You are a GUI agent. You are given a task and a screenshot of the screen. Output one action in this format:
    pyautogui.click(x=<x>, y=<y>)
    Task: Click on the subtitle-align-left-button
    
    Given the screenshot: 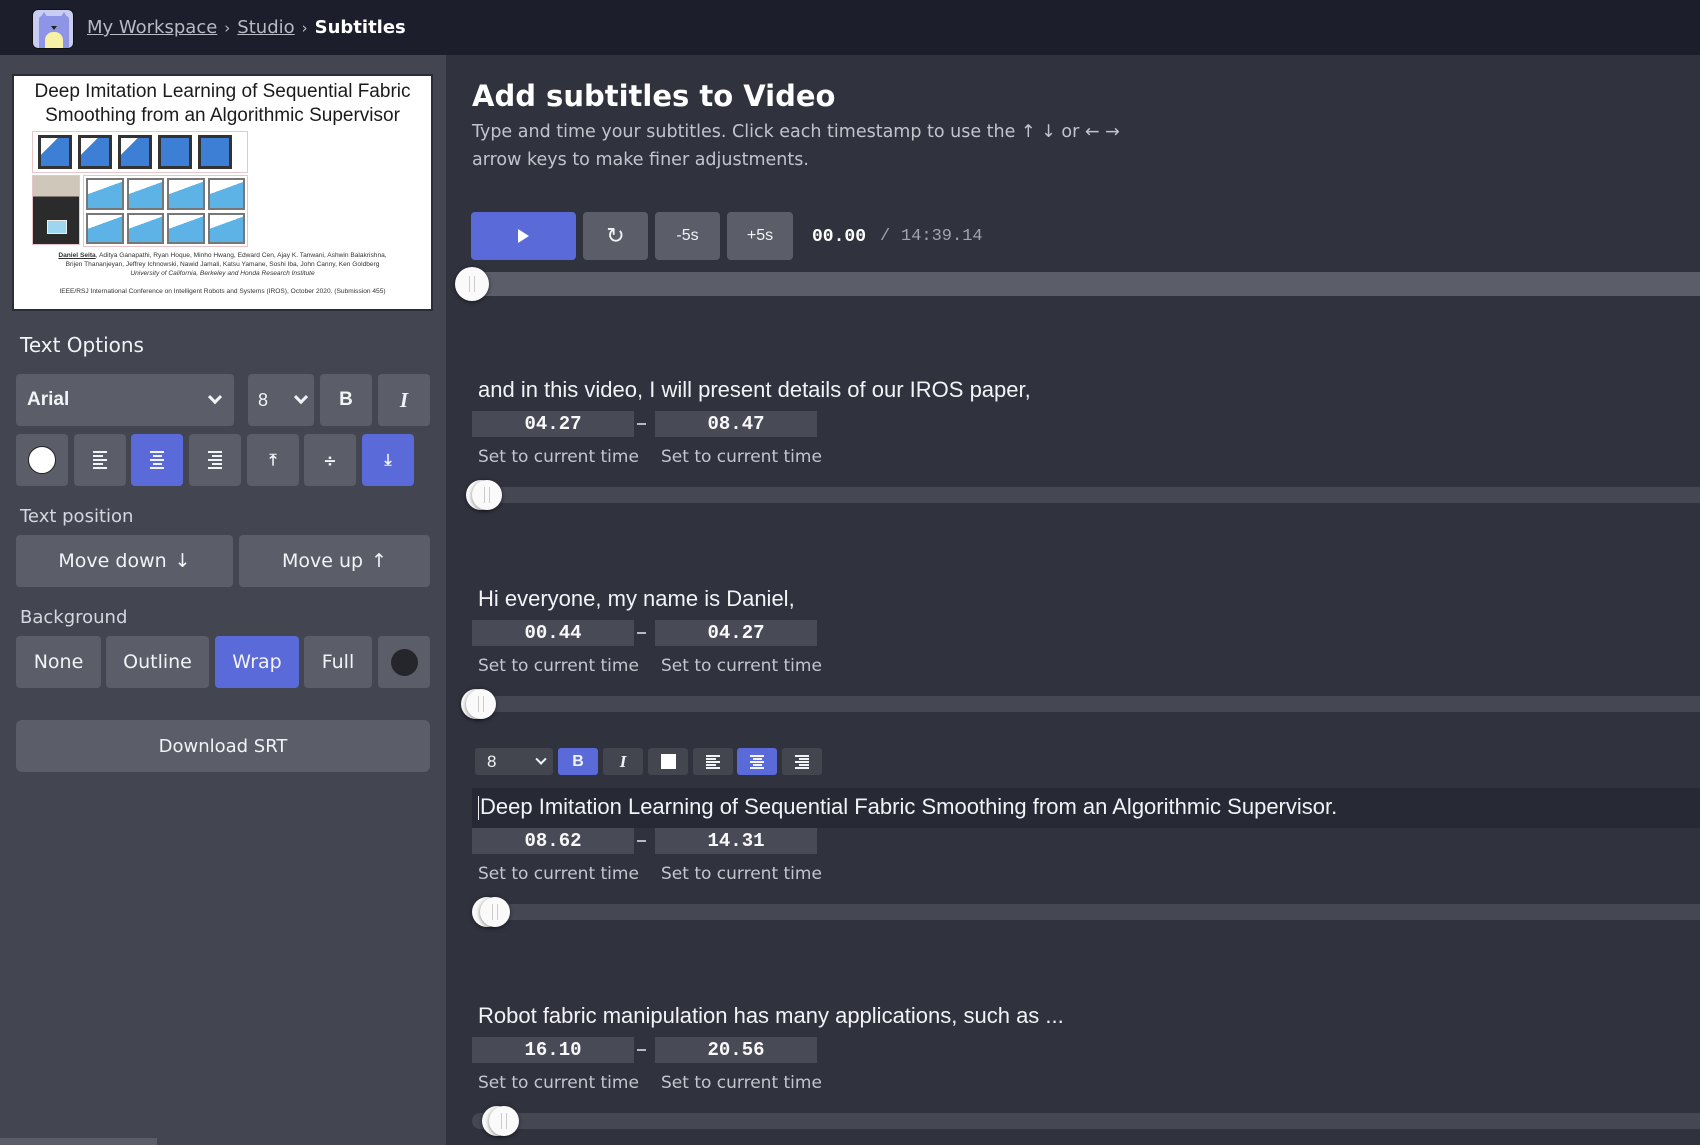 What is the action you would take?
    pyautogui.click(x=713, y=761)
    